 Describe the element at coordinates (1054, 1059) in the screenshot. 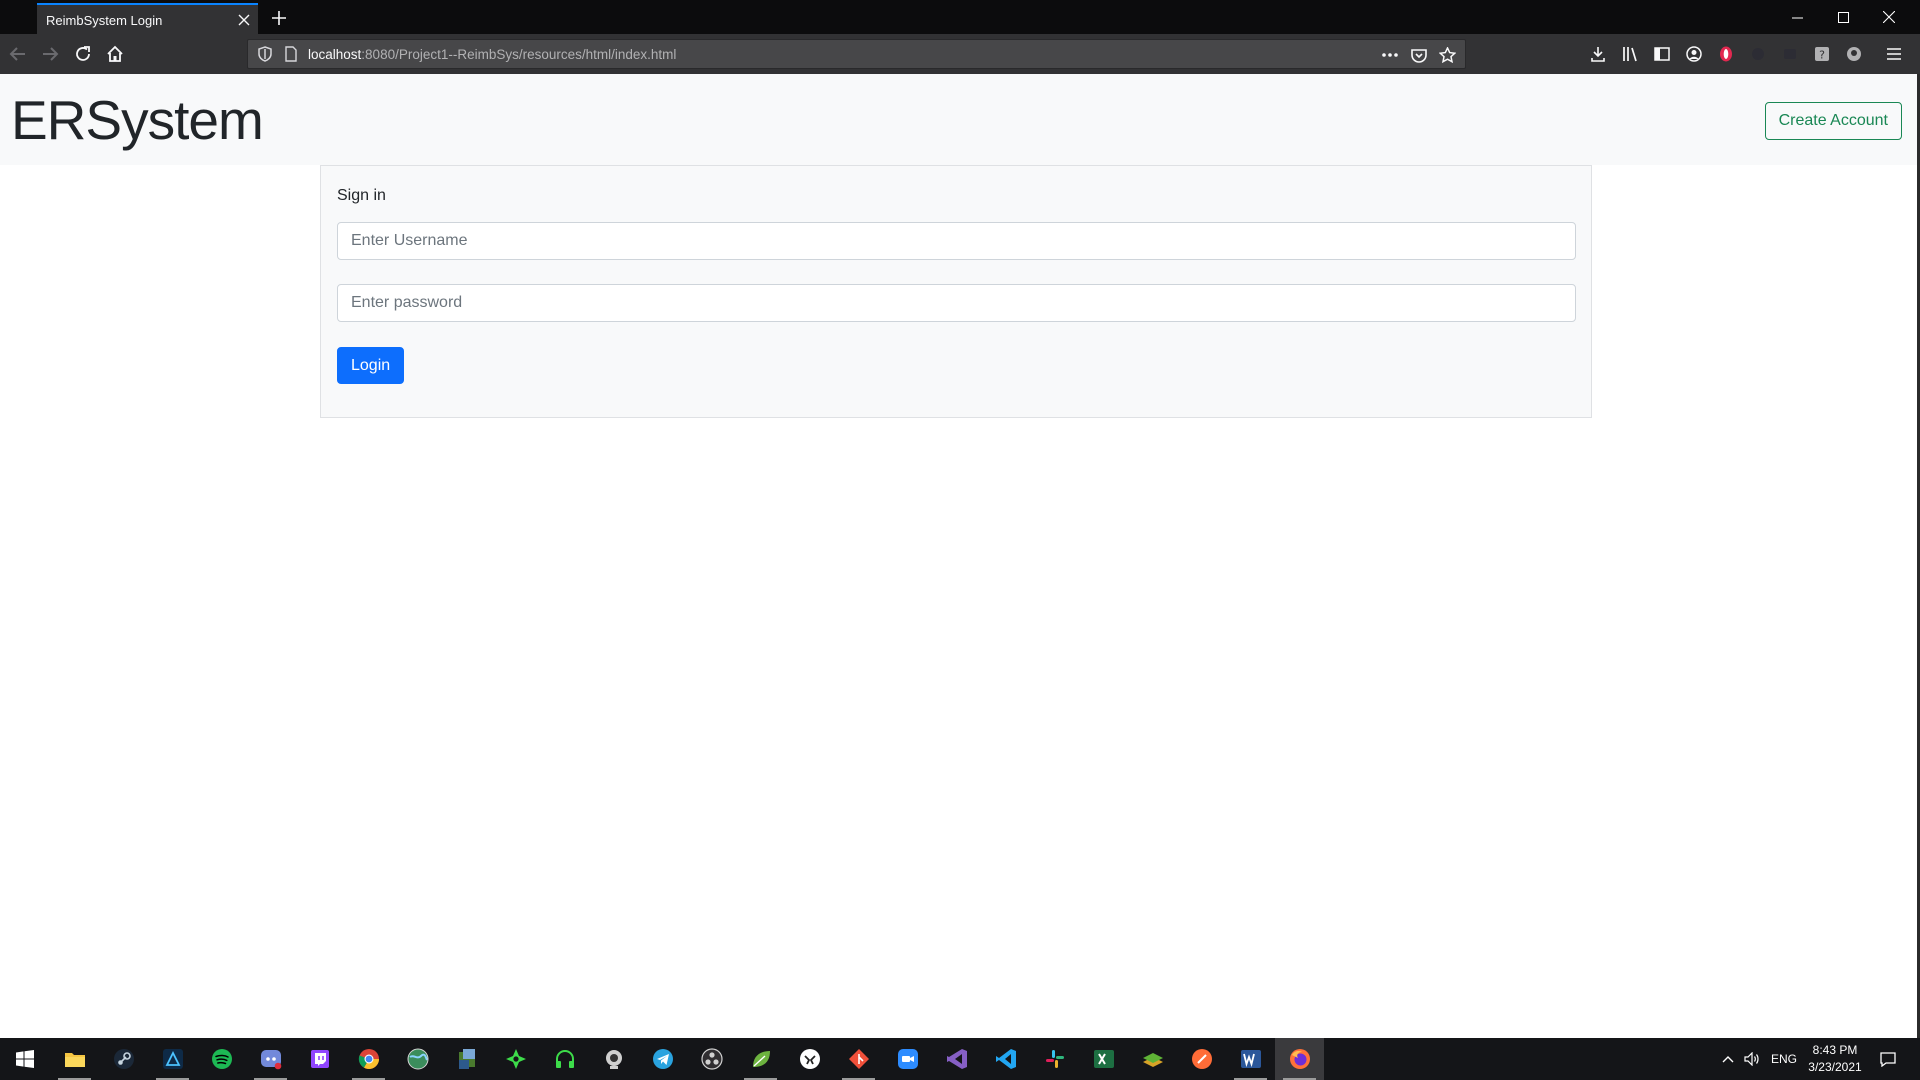

I see `slack-icon` at that location.